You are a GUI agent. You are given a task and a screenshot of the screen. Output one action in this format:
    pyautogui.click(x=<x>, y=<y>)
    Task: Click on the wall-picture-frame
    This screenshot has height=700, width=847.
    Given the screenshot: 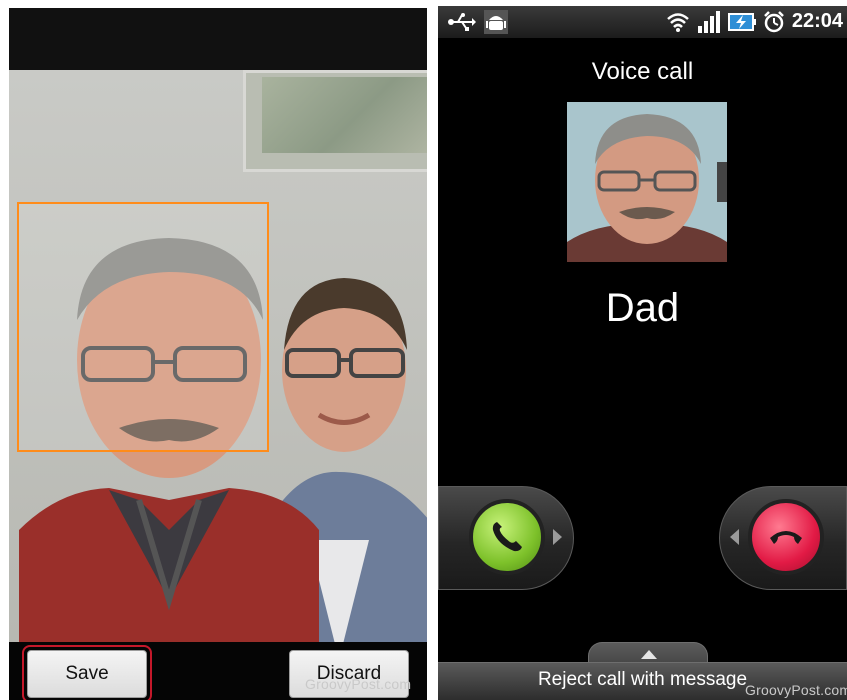 What is the action you would take?
    pyautogui.click(x=335, y=121)
    